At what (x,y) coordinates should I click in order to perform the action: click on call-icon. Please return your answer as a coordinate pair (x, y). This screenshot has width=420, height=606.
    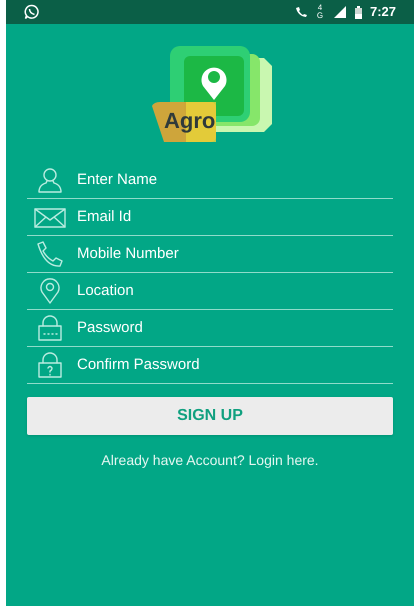
    Looking at the image, I should click on (301, 12).